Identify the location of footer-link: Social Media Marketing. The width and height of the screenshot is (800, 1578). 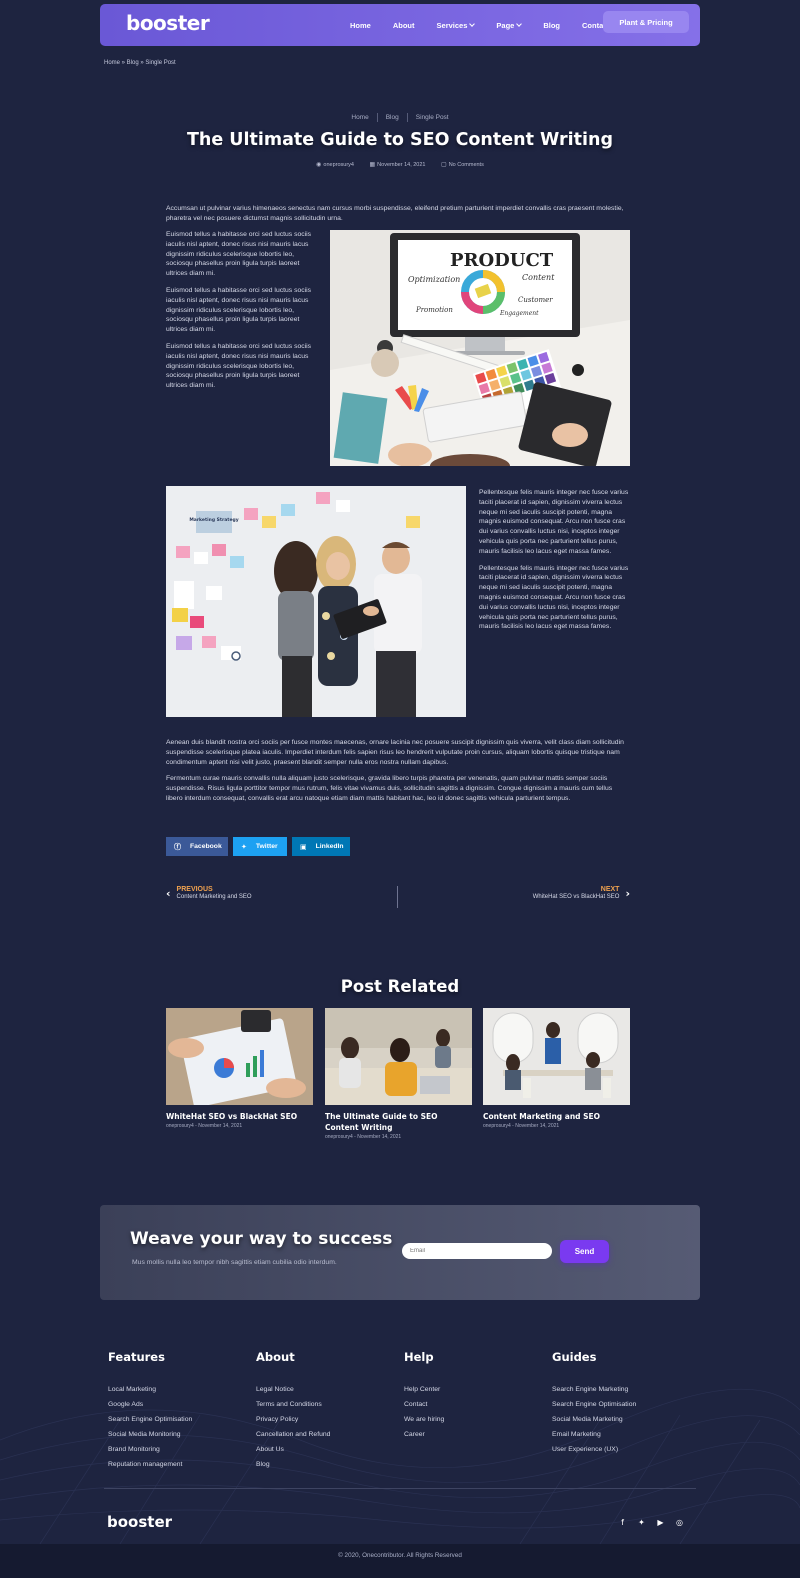
(594, 1419).